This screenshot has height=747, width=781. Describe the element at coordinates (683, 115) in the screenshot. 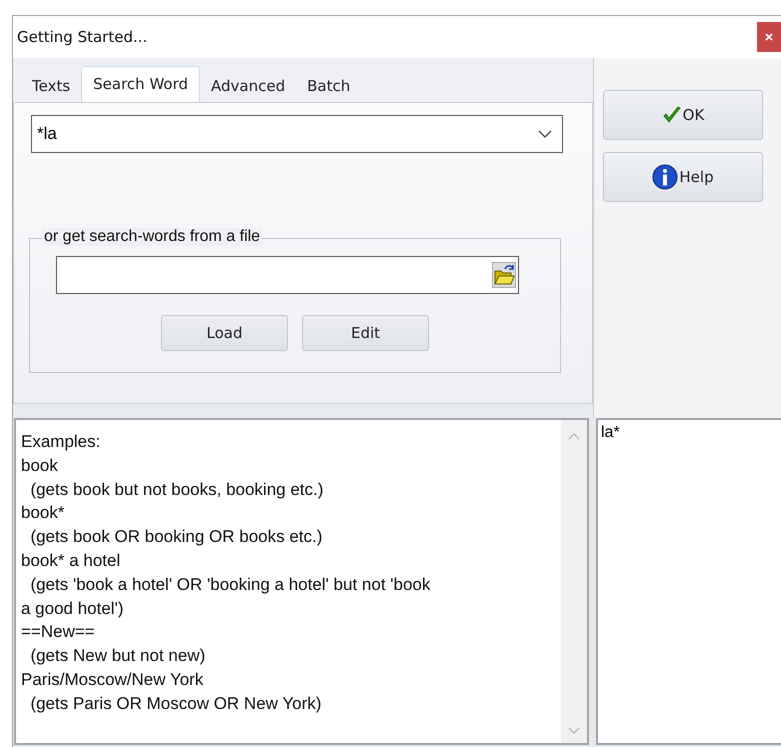

I see `ok-button: OK` at that location.